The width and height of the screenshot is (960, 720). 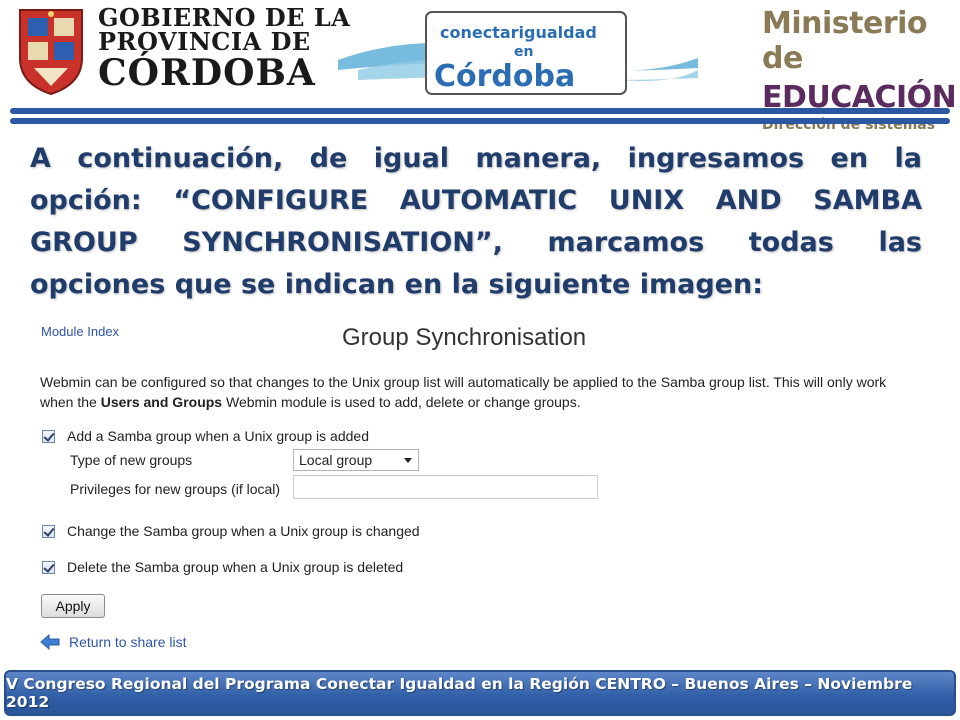 I want to click on page-title: Group Synchronisation, so click(x=464, y=337).